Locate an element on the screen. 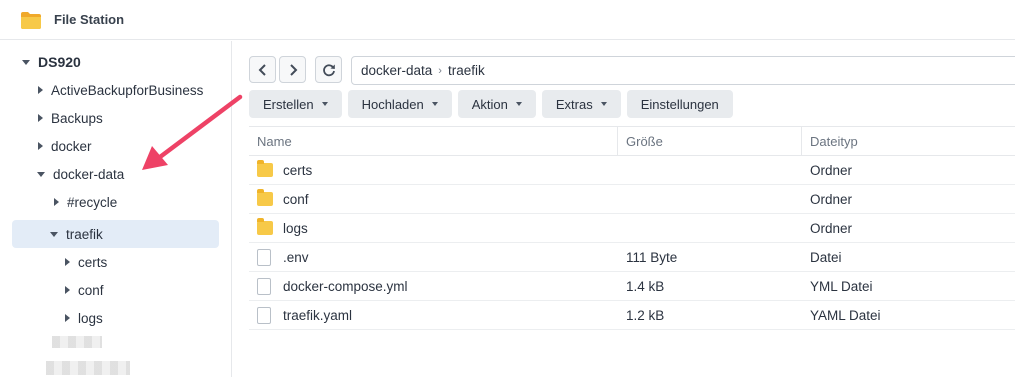 The height and width of the screenshot is (377, 1015). path-segment: docker-data is located at coordinates (396, 70).